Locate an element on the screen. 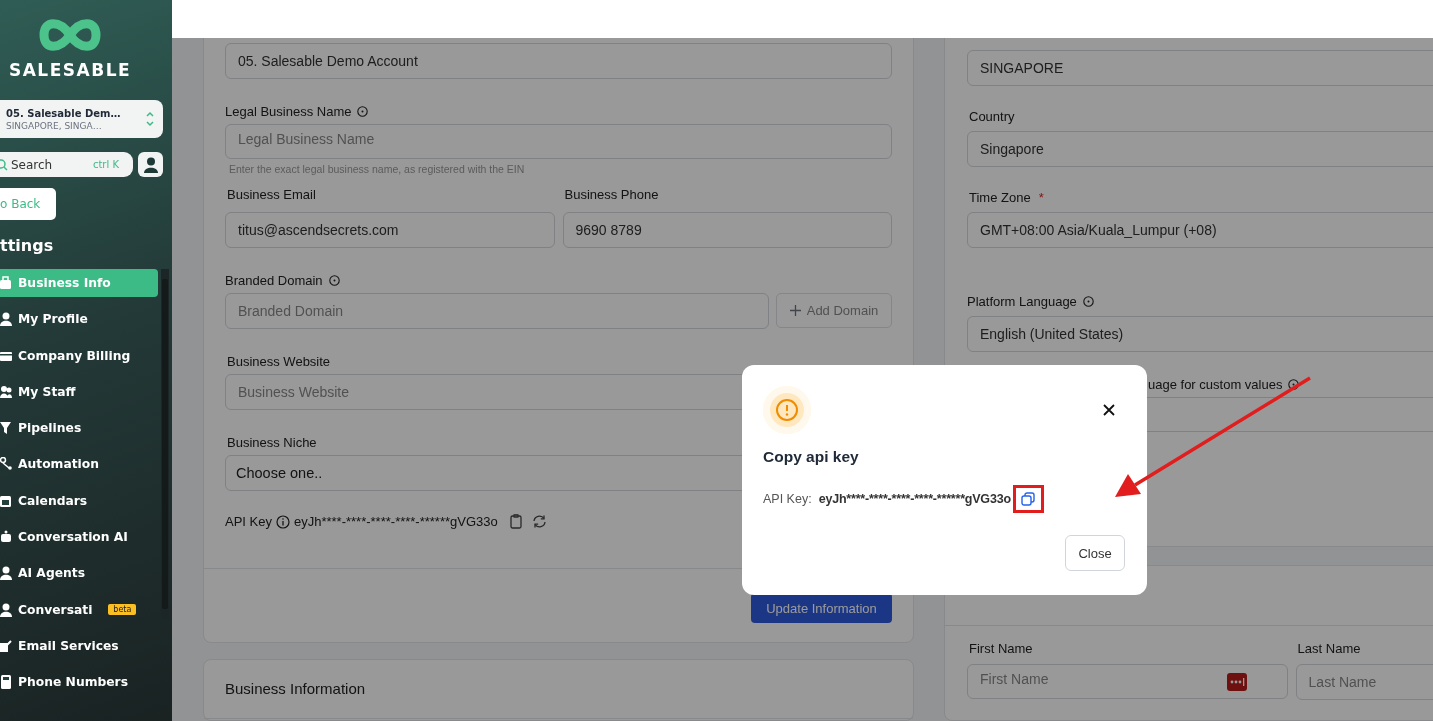 The width and height of the screenshot is (1433, 721). field-label: Platform Language is located at coordinates (1022, 301).